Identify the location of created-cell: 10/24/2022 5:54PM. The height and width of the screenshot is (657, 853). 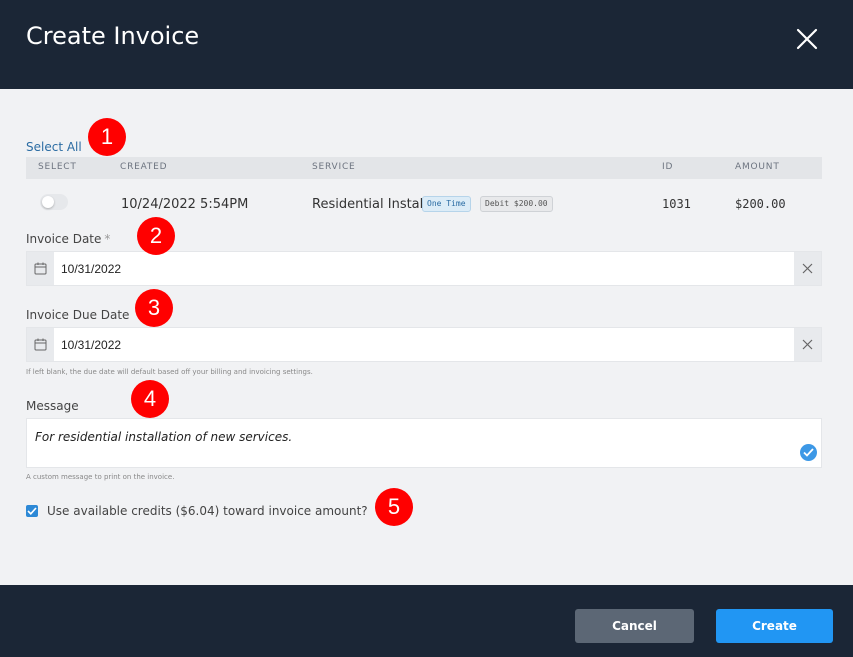
(185, 204).